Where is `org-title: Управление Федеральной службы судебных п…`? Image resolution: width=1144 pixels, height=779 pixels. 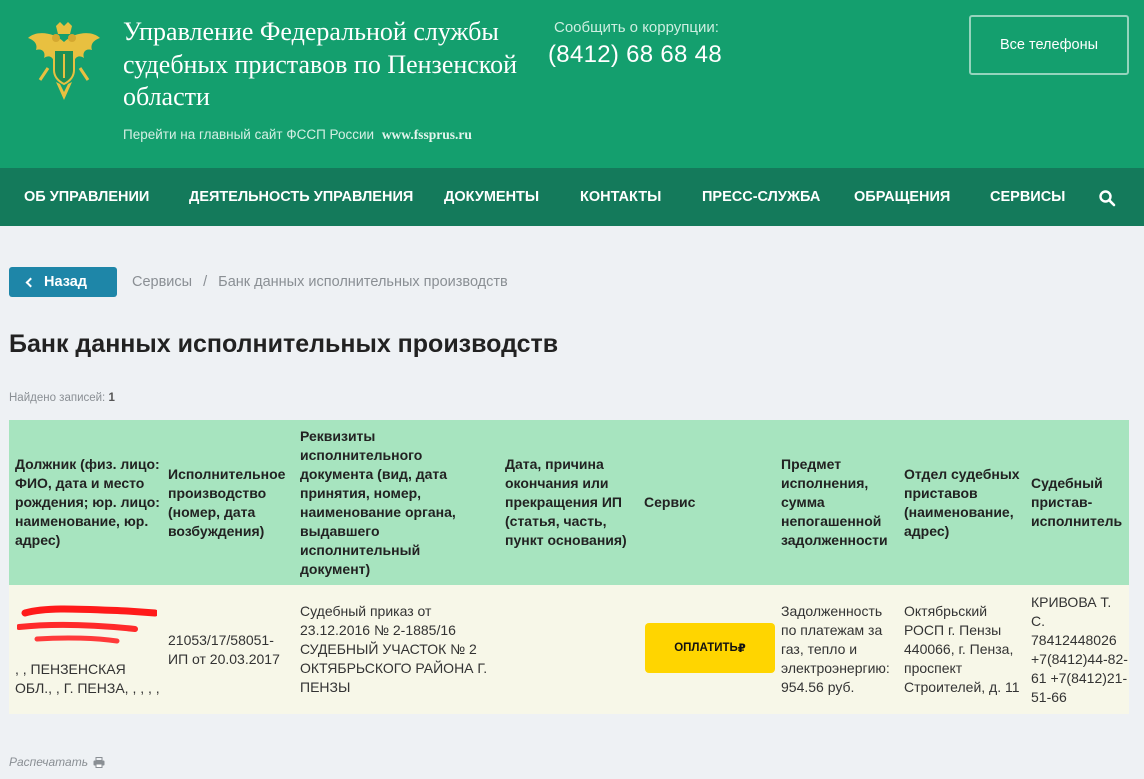
org-title: Управление Федеральной службы судебных п… is located at coordinates (323, 65).